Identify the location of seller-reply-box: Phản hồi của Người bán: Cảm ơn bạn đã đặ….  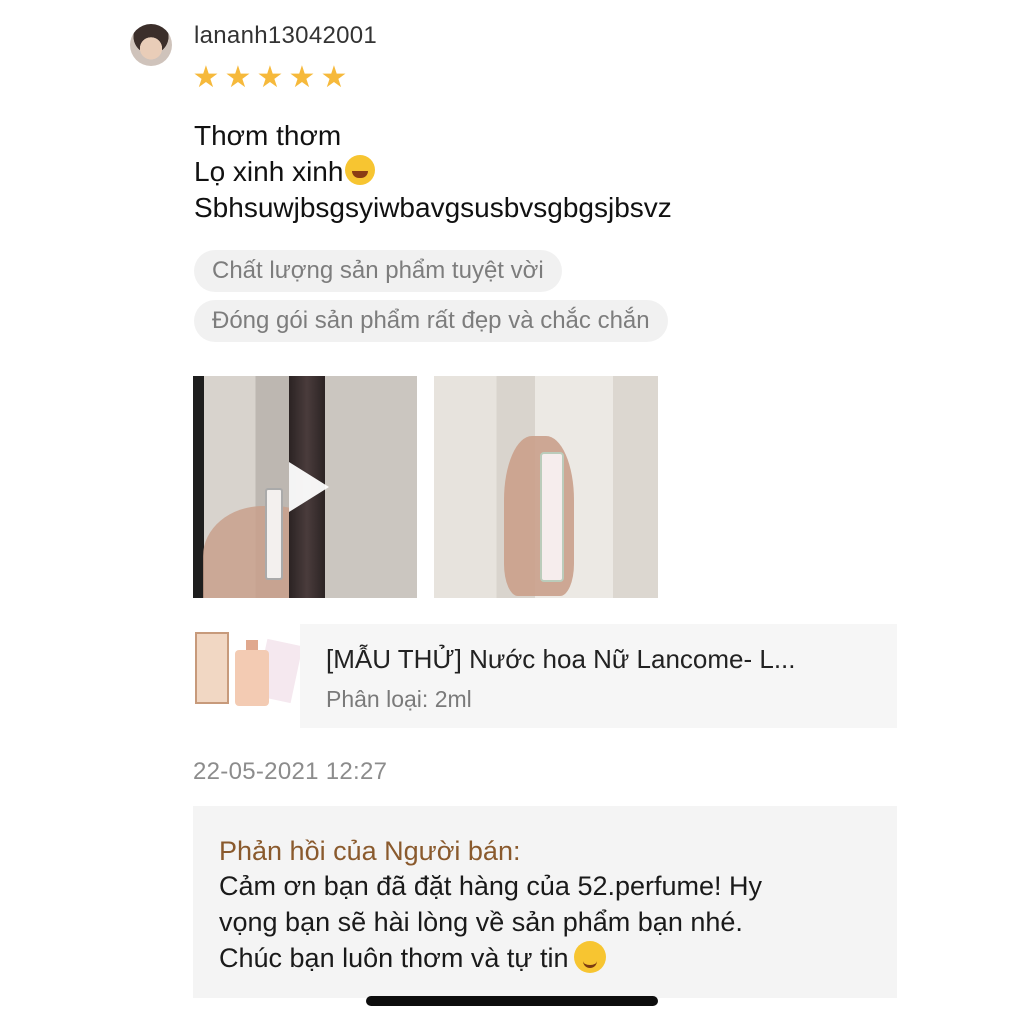
(545, 902).